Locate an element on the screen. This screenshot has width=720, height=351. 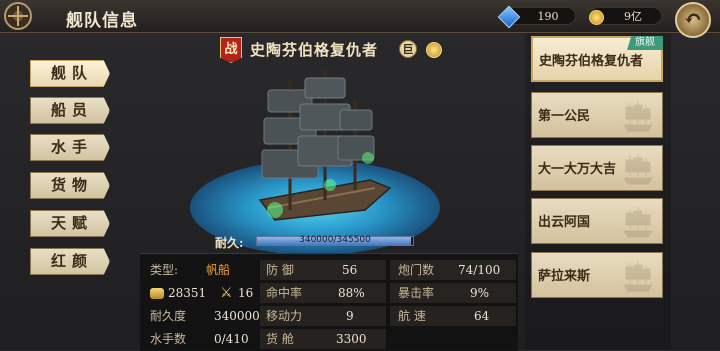
ship-illustration is located at coordinates (325, 145).